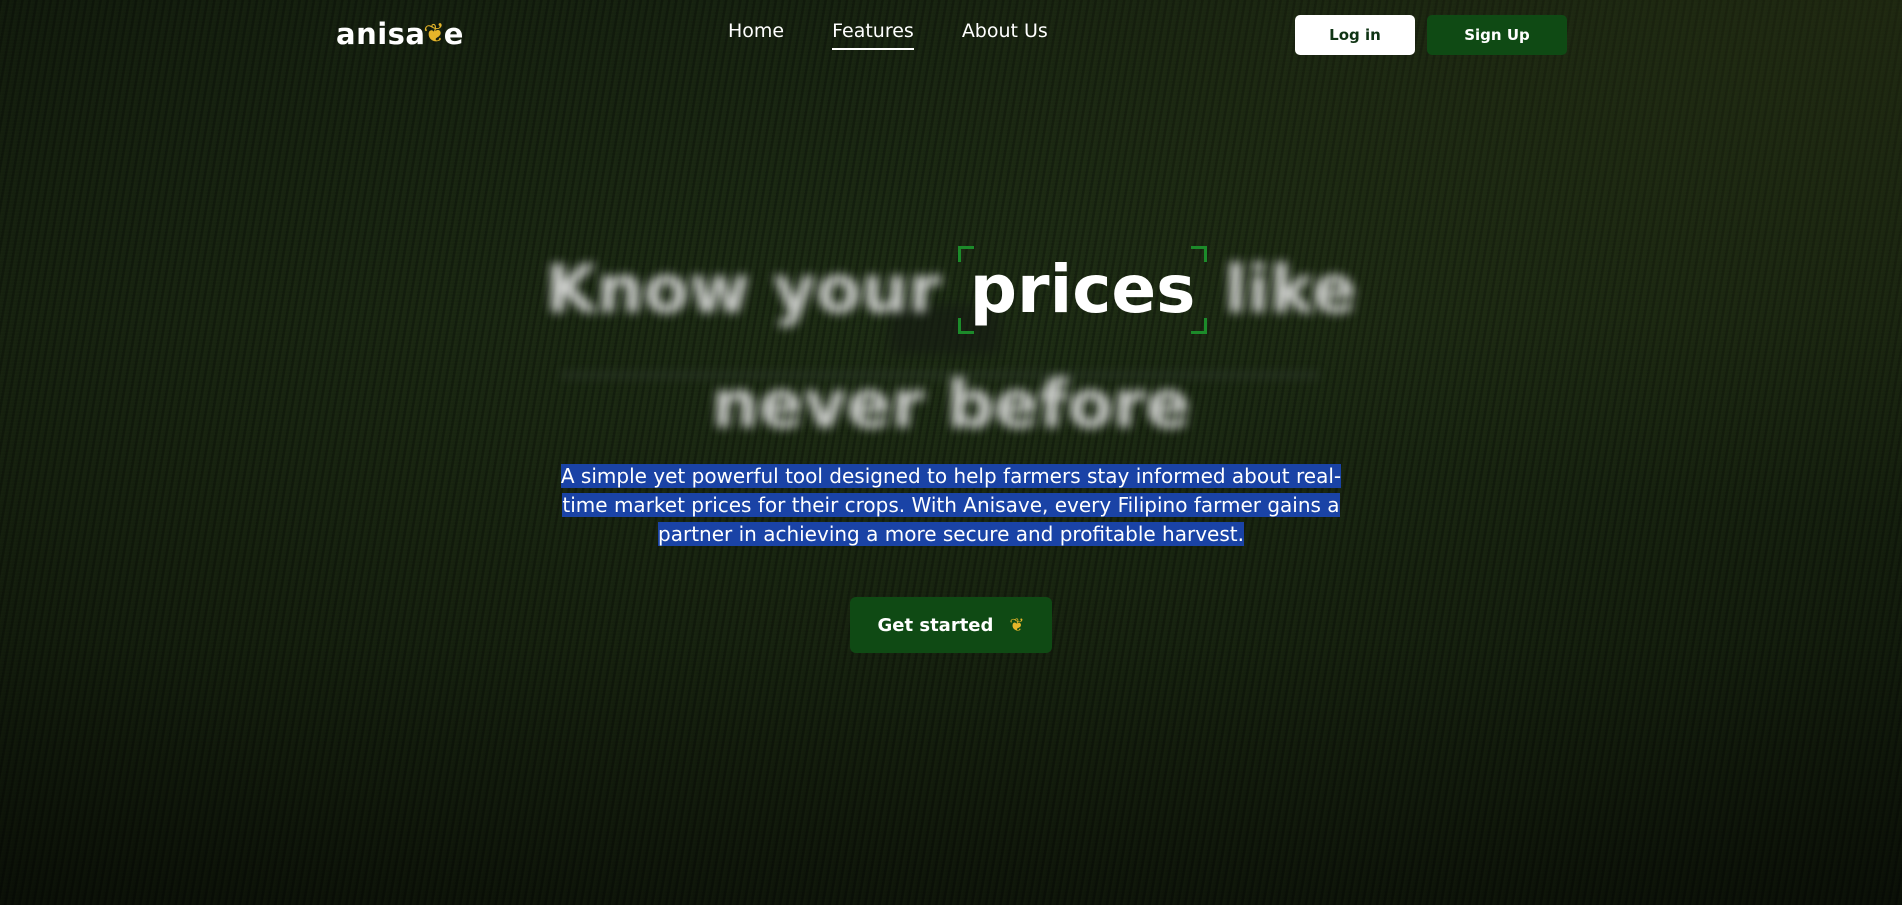  I want to click on headline-after: like, so click(1290, 289).